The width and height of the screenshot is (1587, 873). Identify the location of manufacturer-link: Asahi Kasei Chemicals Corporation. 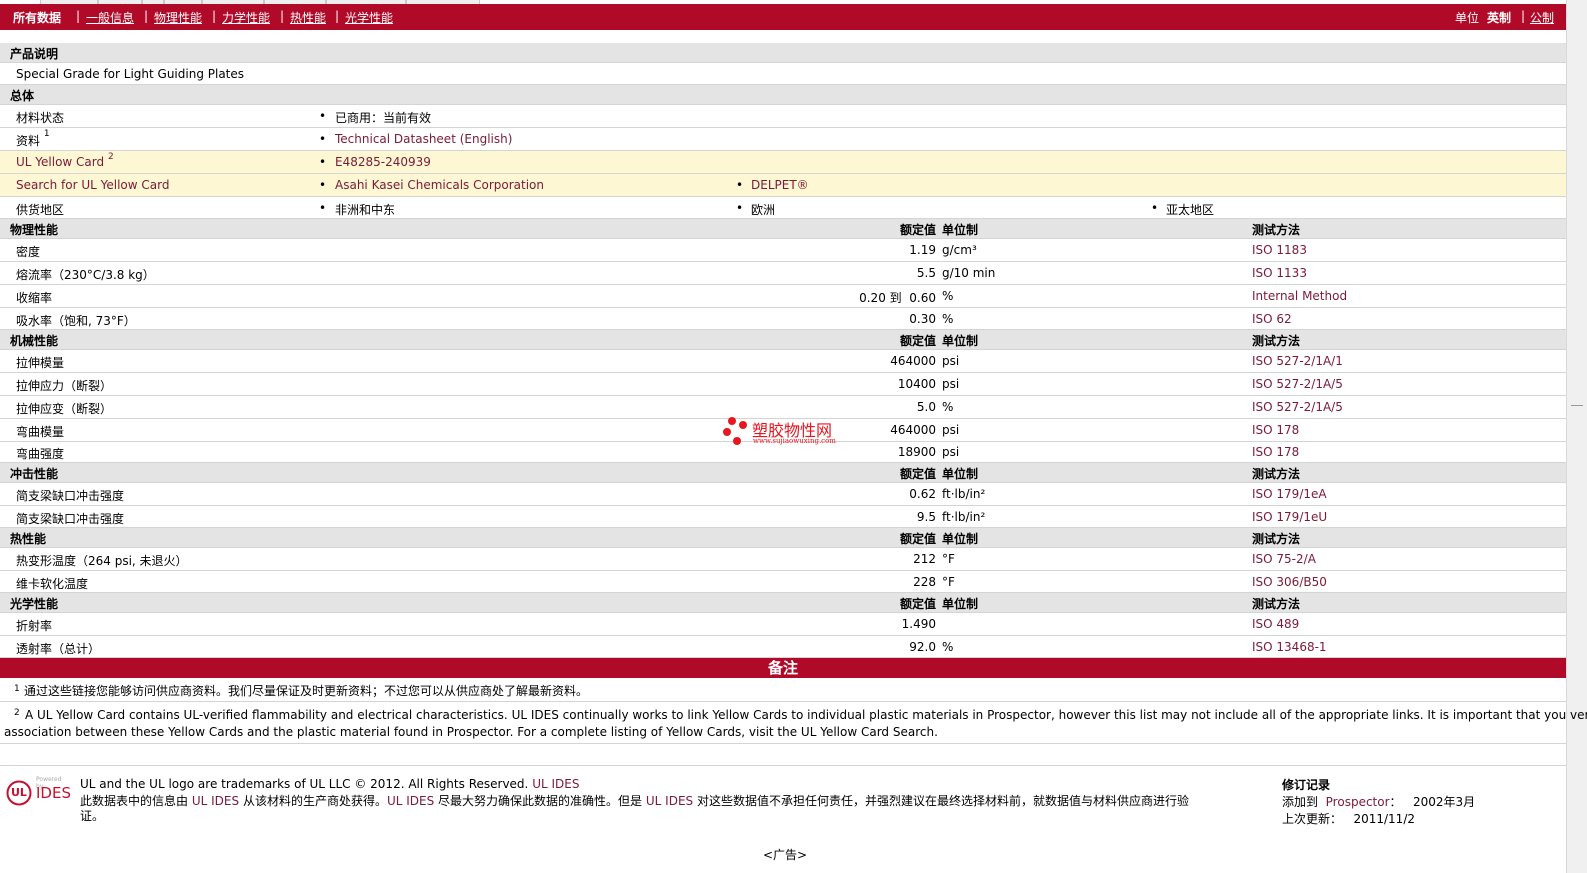
(439, 185).